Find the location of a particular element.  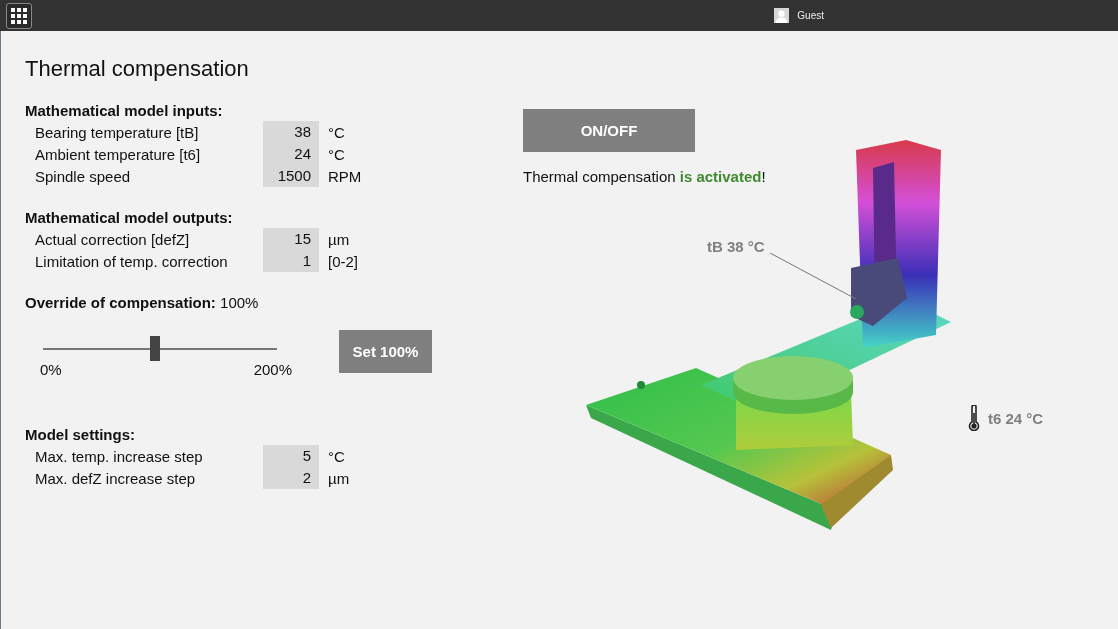

parameter-label: Ambient temperature [t6] is located at coordinates (118, 154).